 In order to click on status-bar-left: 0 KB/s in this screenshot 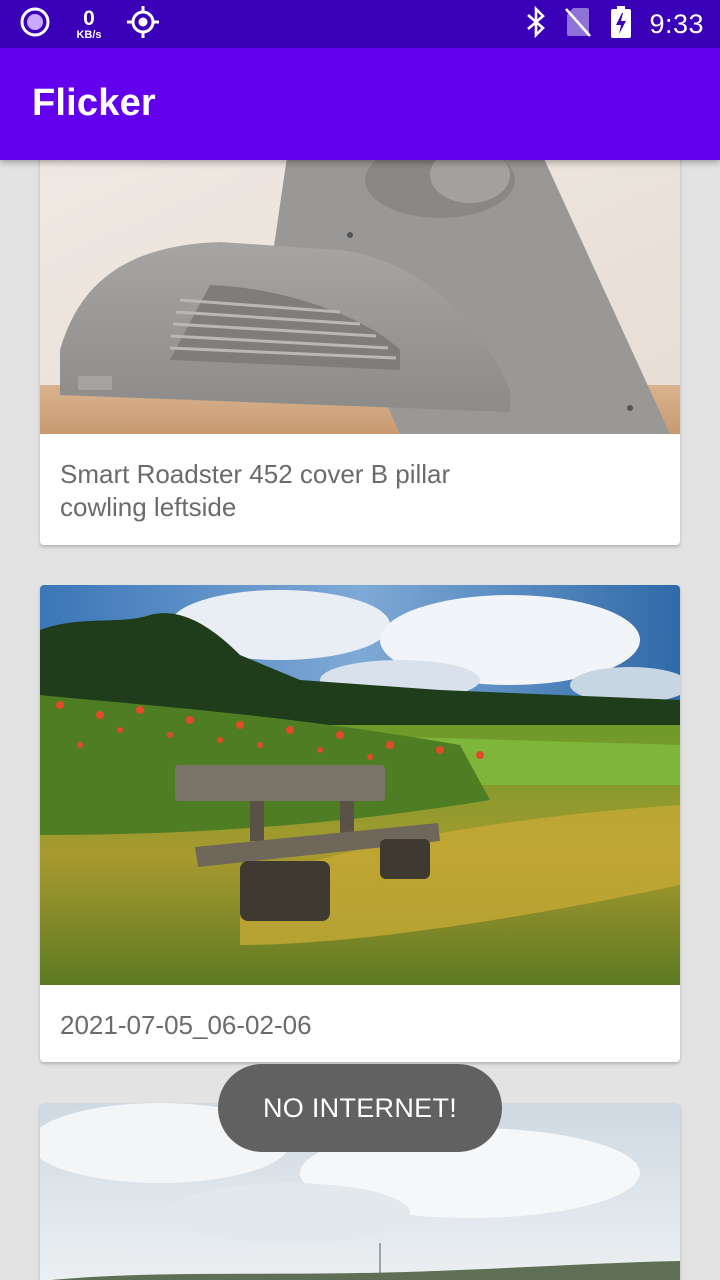, I will do `click(90, 24)`.